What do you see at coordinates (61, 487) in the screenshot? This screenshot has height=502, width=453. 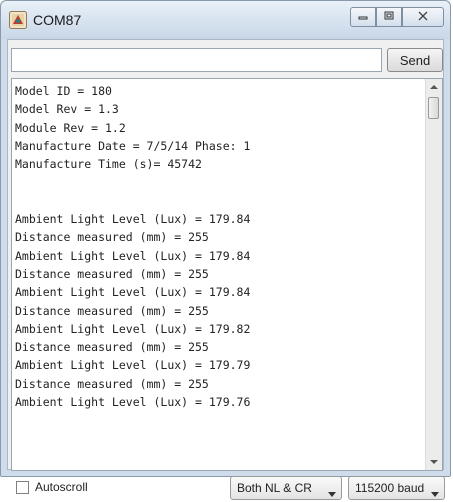 I see `autoscroll-label: Autoscroll` at bounding box center [61, 487].